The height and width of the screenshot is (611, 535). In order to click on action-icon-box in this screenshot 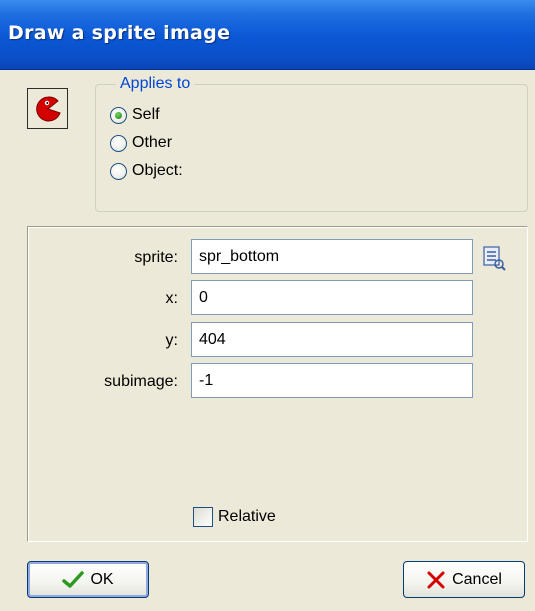, I will do `click(47, 108)`.